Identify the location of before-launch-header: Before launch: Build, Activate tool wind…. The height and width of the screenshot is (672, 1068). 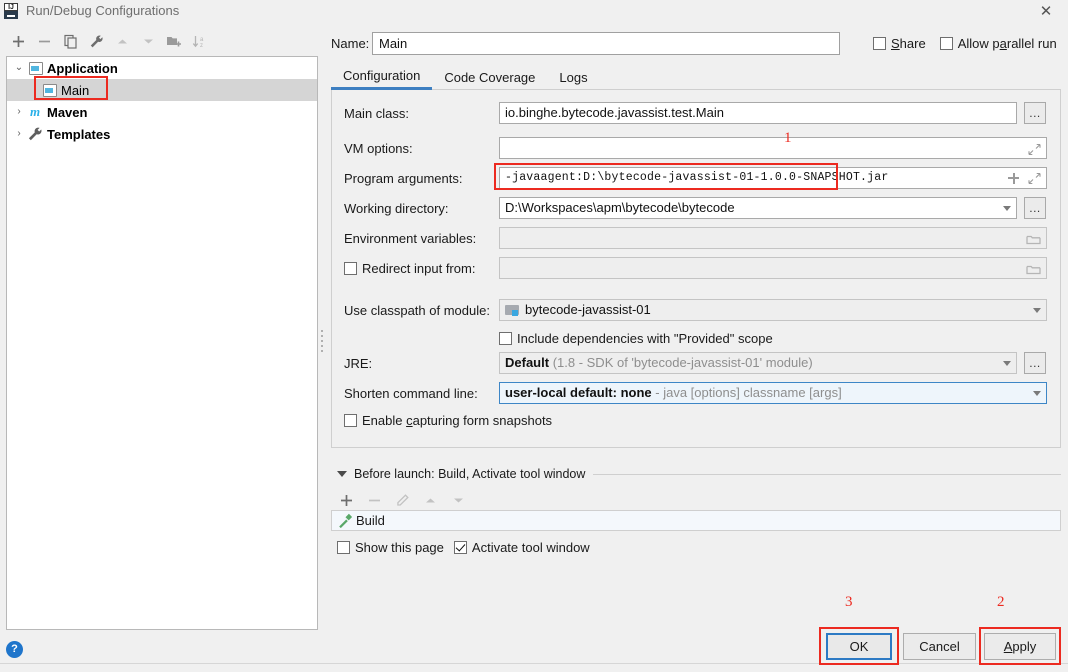
(696, 474).